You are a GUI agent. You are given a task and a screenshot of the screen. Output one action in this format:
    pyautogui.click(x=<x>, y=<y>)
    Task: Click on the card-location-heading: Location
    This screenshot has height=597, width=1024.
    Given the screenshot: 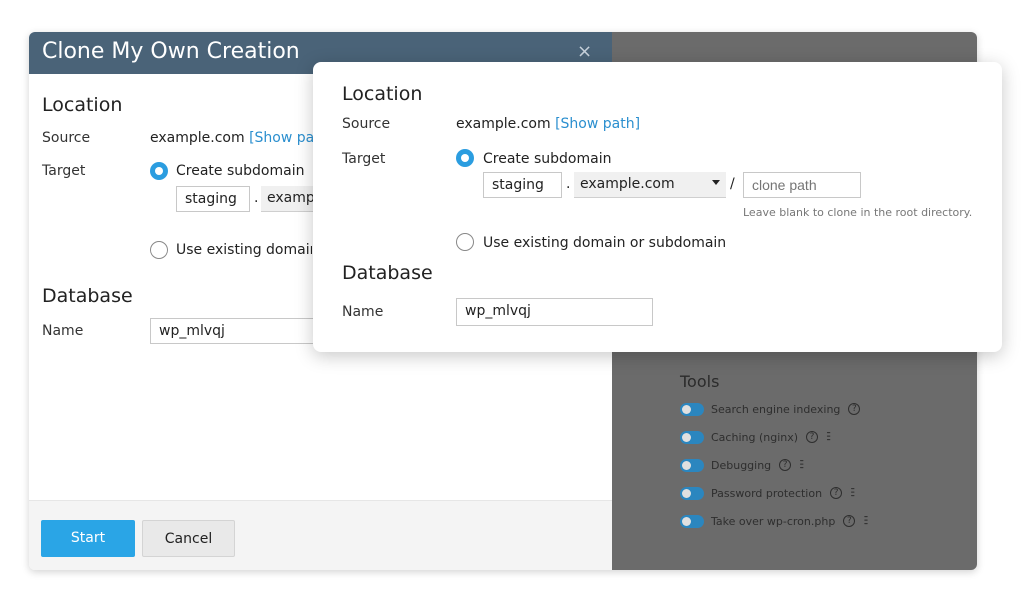 What is the action you would take?
    pyautogui.click(x=382, y=94)
    